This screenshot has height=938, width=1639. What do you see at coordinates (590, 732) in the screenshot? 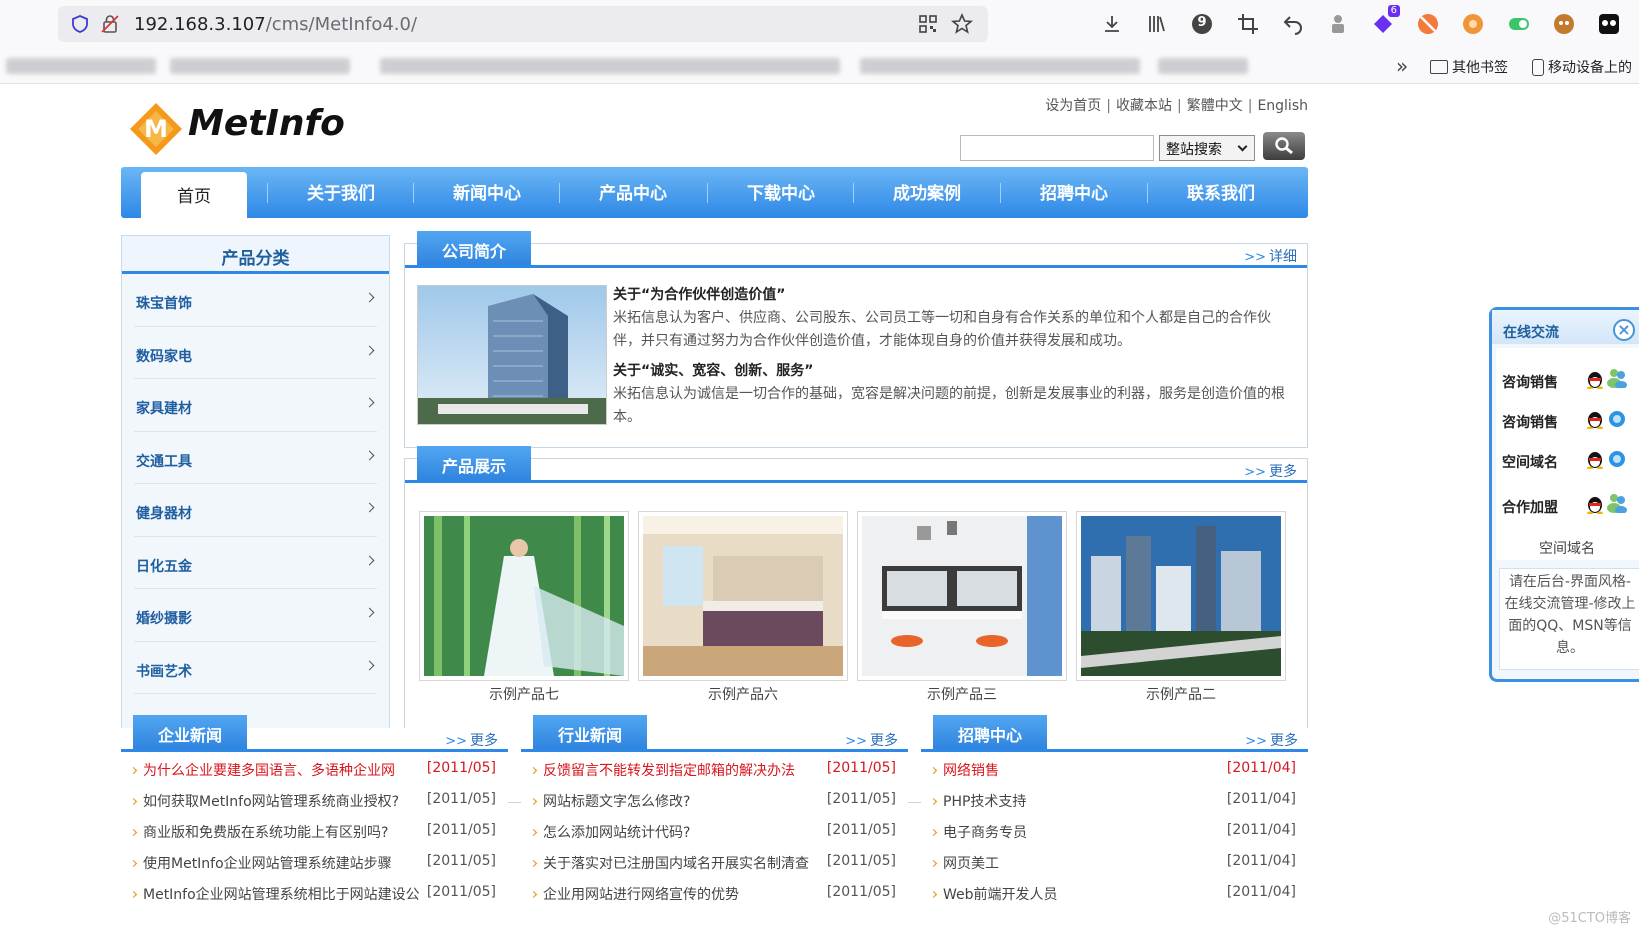
I see `industry-news-tab: 行业新闻` at bounding box center [590, 732].